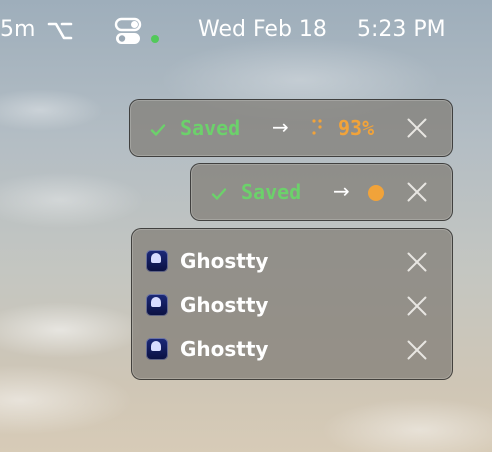 The width and height of the screenshot is (492, 452). I want to click on menubar-left-text: 5m, so click(17, 30).